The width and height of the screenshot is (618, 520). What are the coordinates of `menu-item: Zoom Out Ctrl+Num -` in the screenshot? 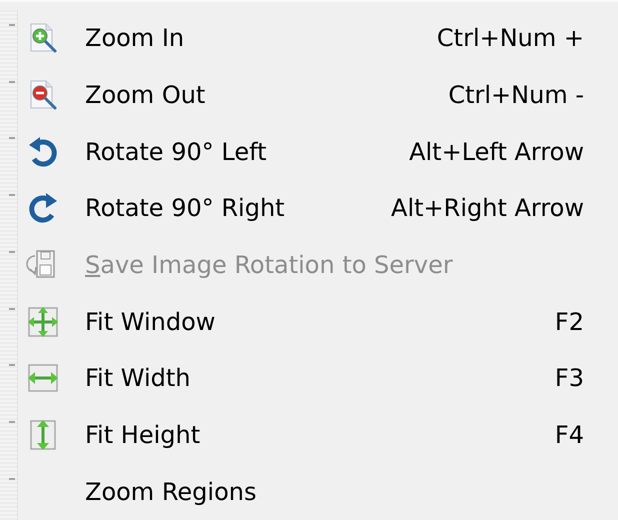 It's located at (318, 95).